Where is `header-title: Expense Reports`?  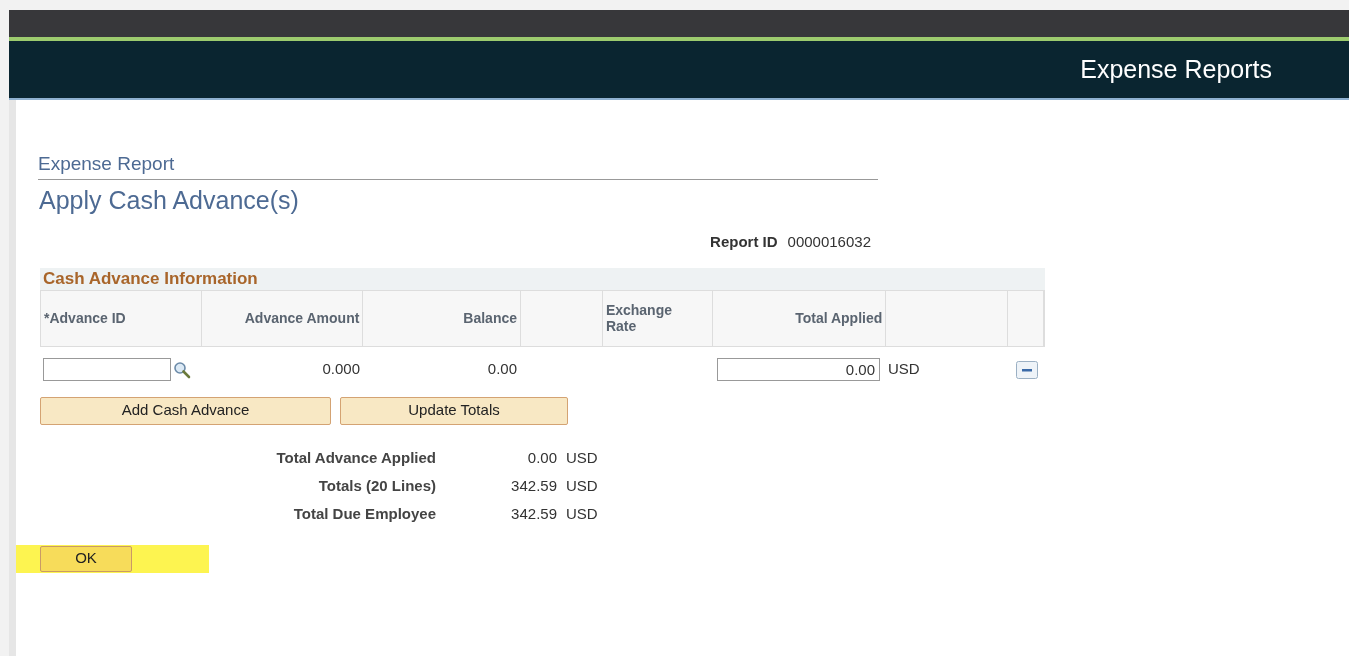
header-title: Expense Reports is located at coordinates (1176, 69).